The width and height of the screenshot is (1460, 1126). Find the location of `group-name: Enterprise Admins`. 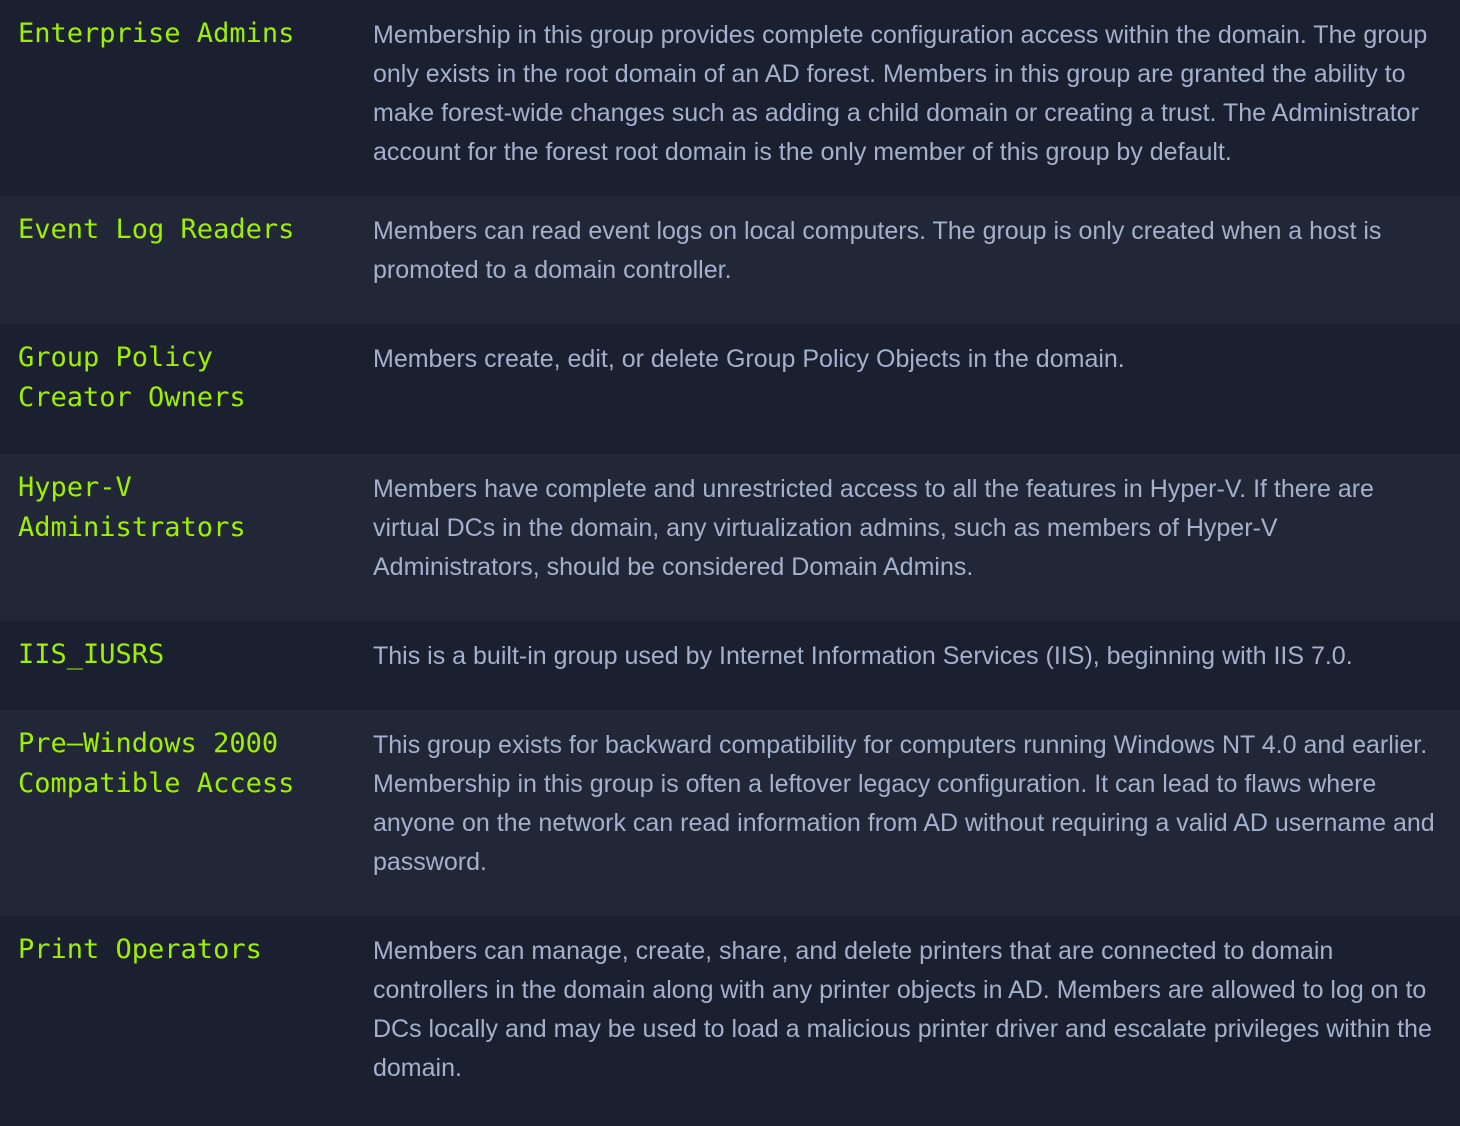

group-name: Enterprise Admins is located at coordinates (156, 33).